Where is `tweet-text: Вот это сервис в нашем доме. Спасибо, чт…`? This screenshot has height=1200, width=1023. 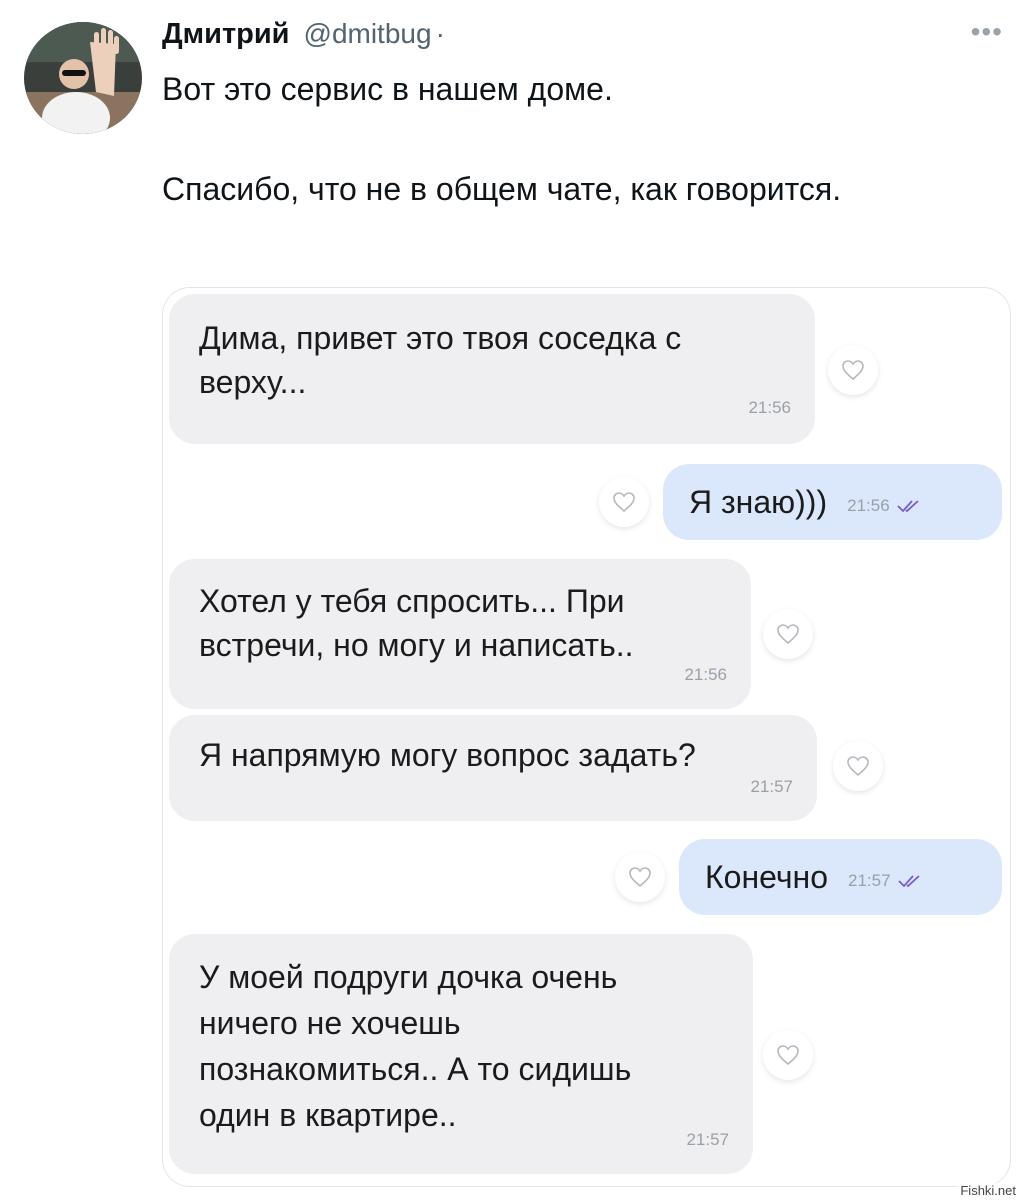 tweet-text: Вот это сервис в нашем доме. Спасибо, чт… is located at coordinates (572, 139).